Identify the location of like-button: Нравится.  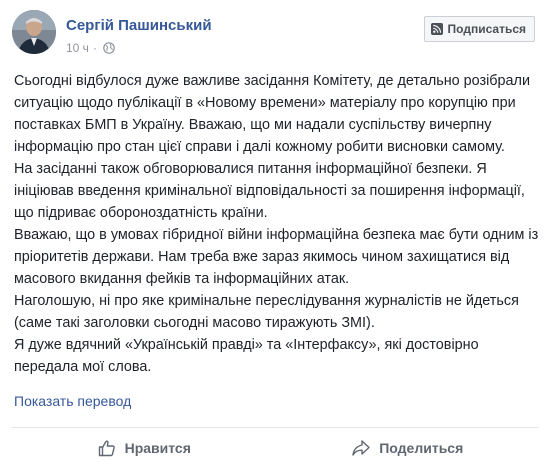
(144, 448).